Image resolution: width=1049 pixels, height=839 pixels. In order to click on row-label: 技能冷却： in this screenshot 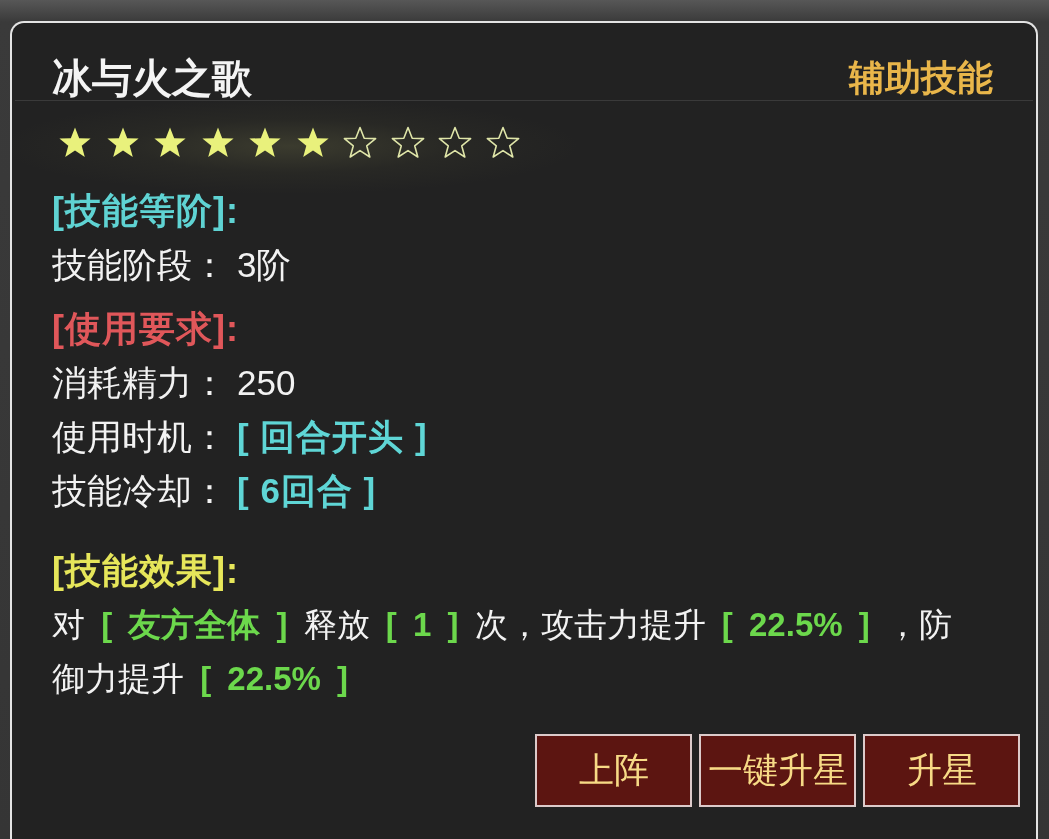, I will do `click(139, 491)`.